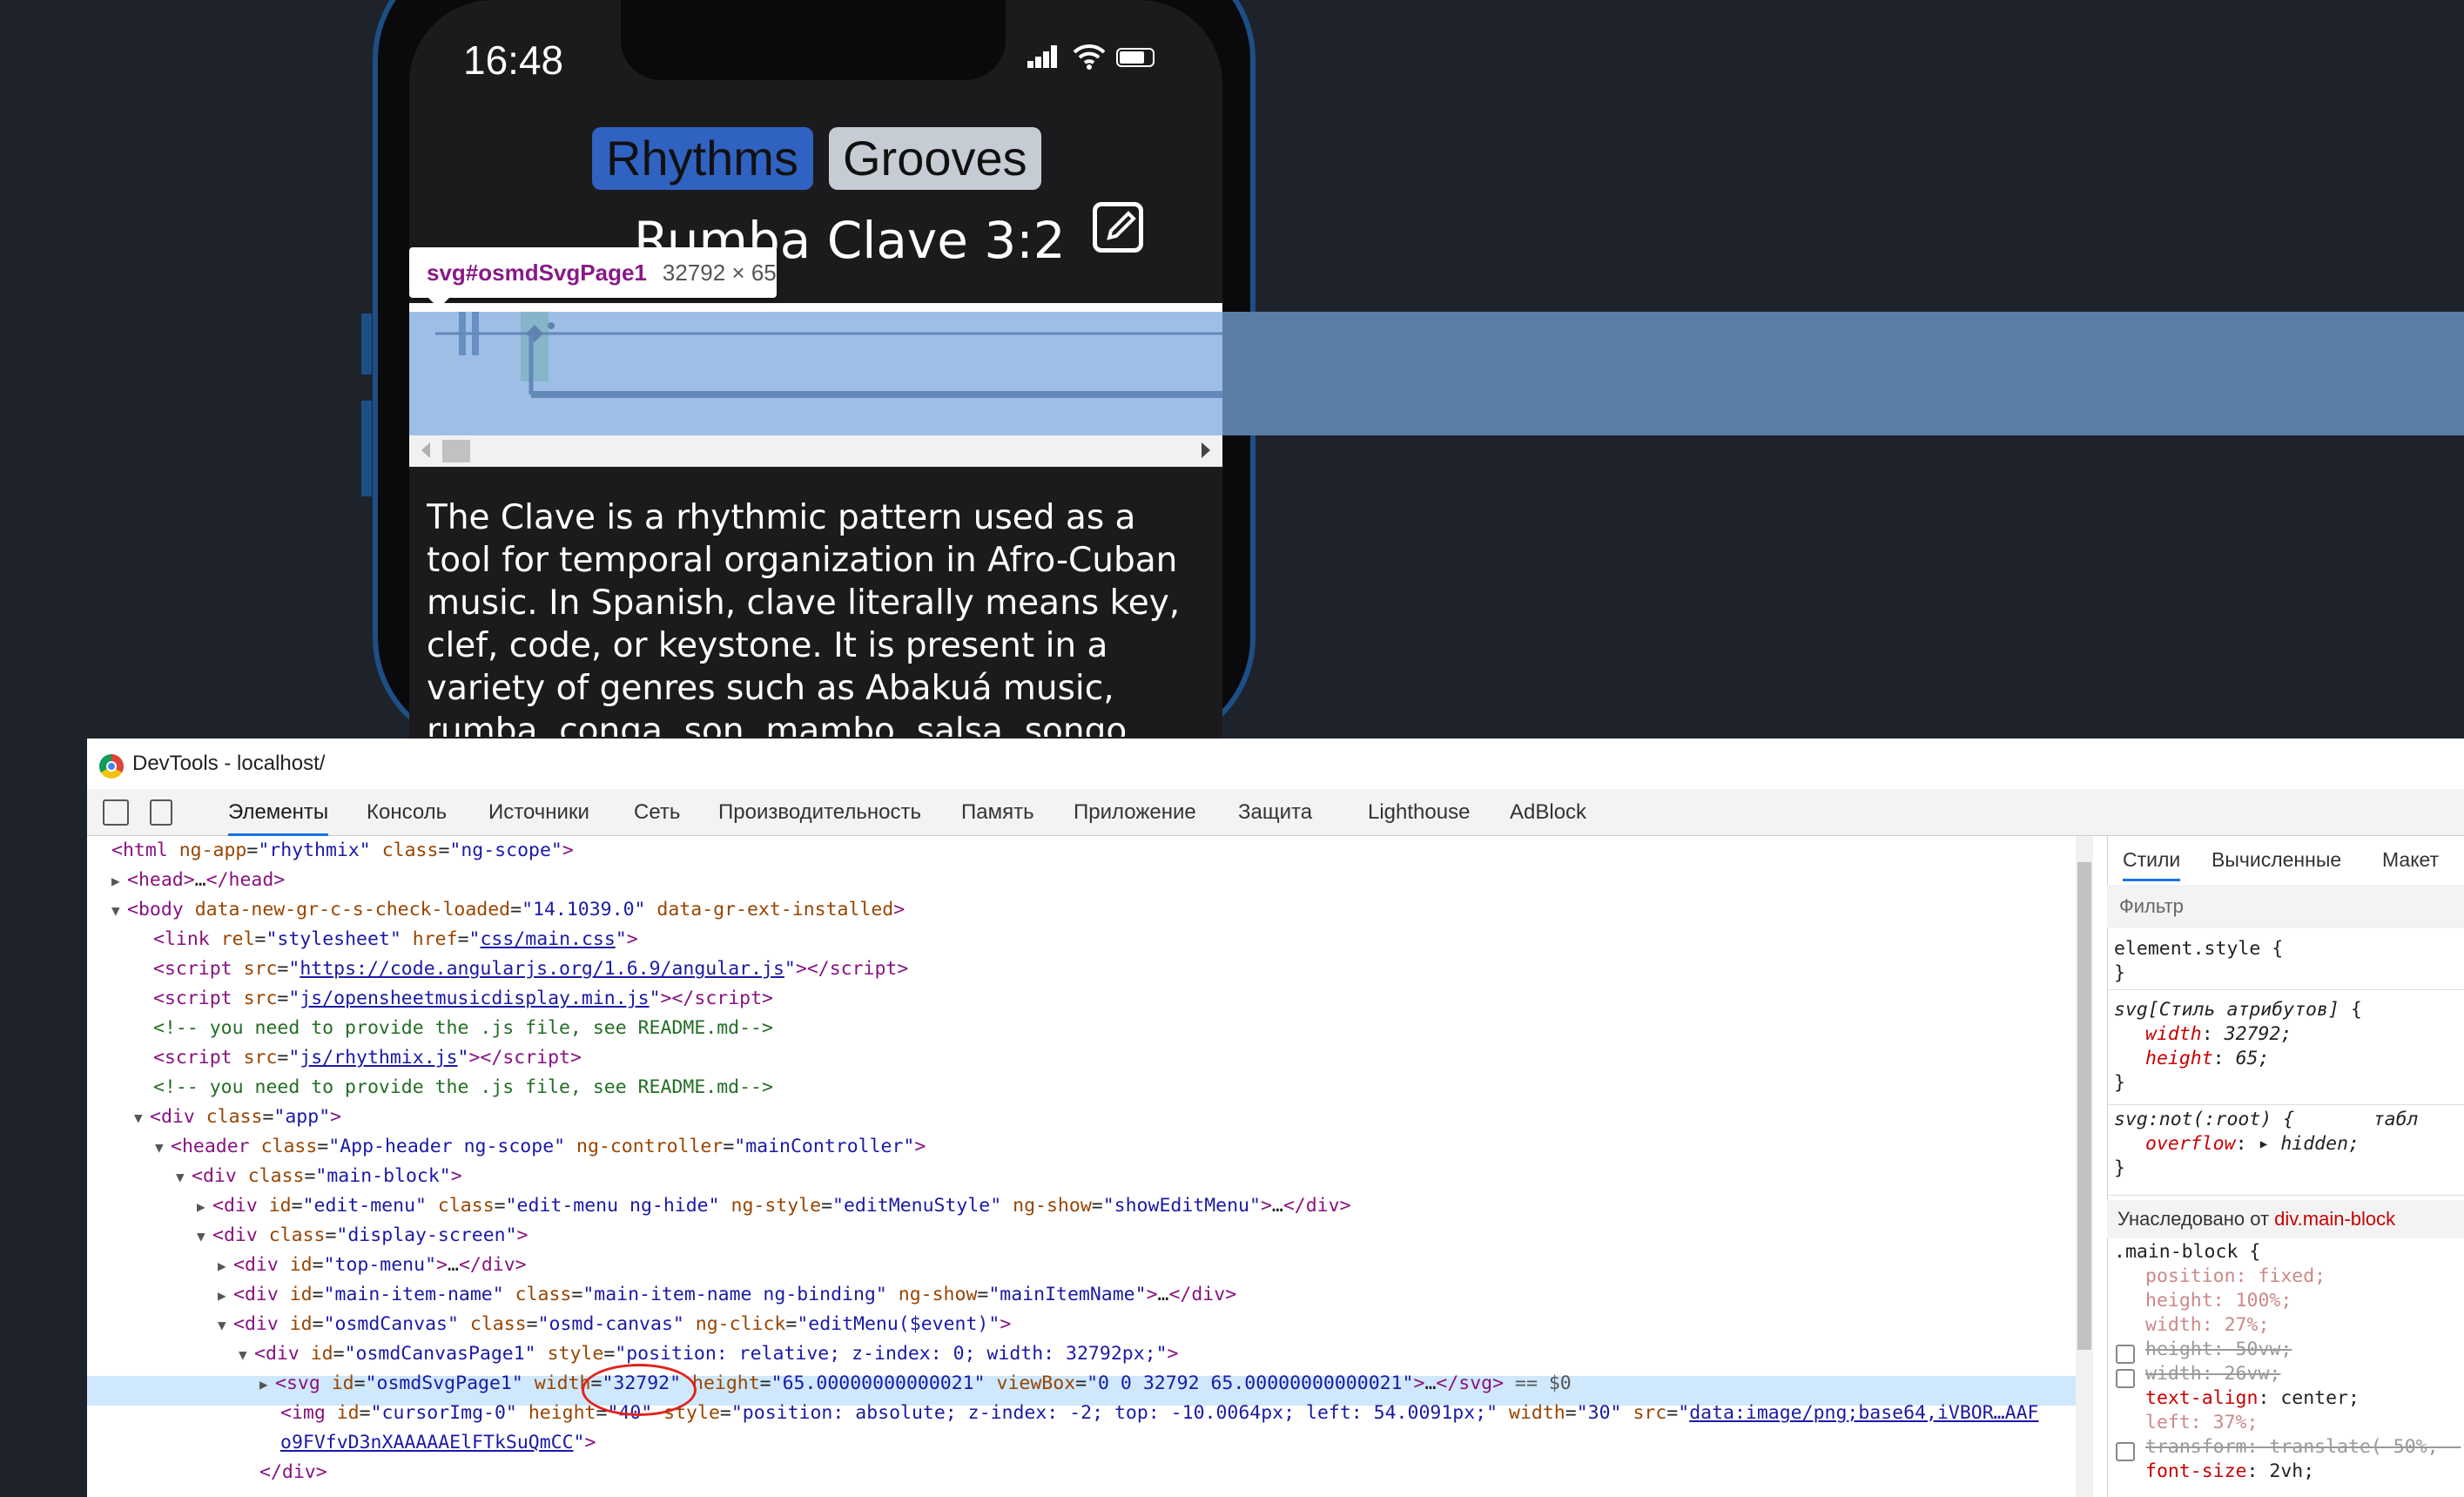 The width and height of the screenshot is (2464, 1497). Describe the element at coordinates (373, 1265) in the screenshot. I see `dom-line: ▶ <div id="top-menu">…</div>` at that location.